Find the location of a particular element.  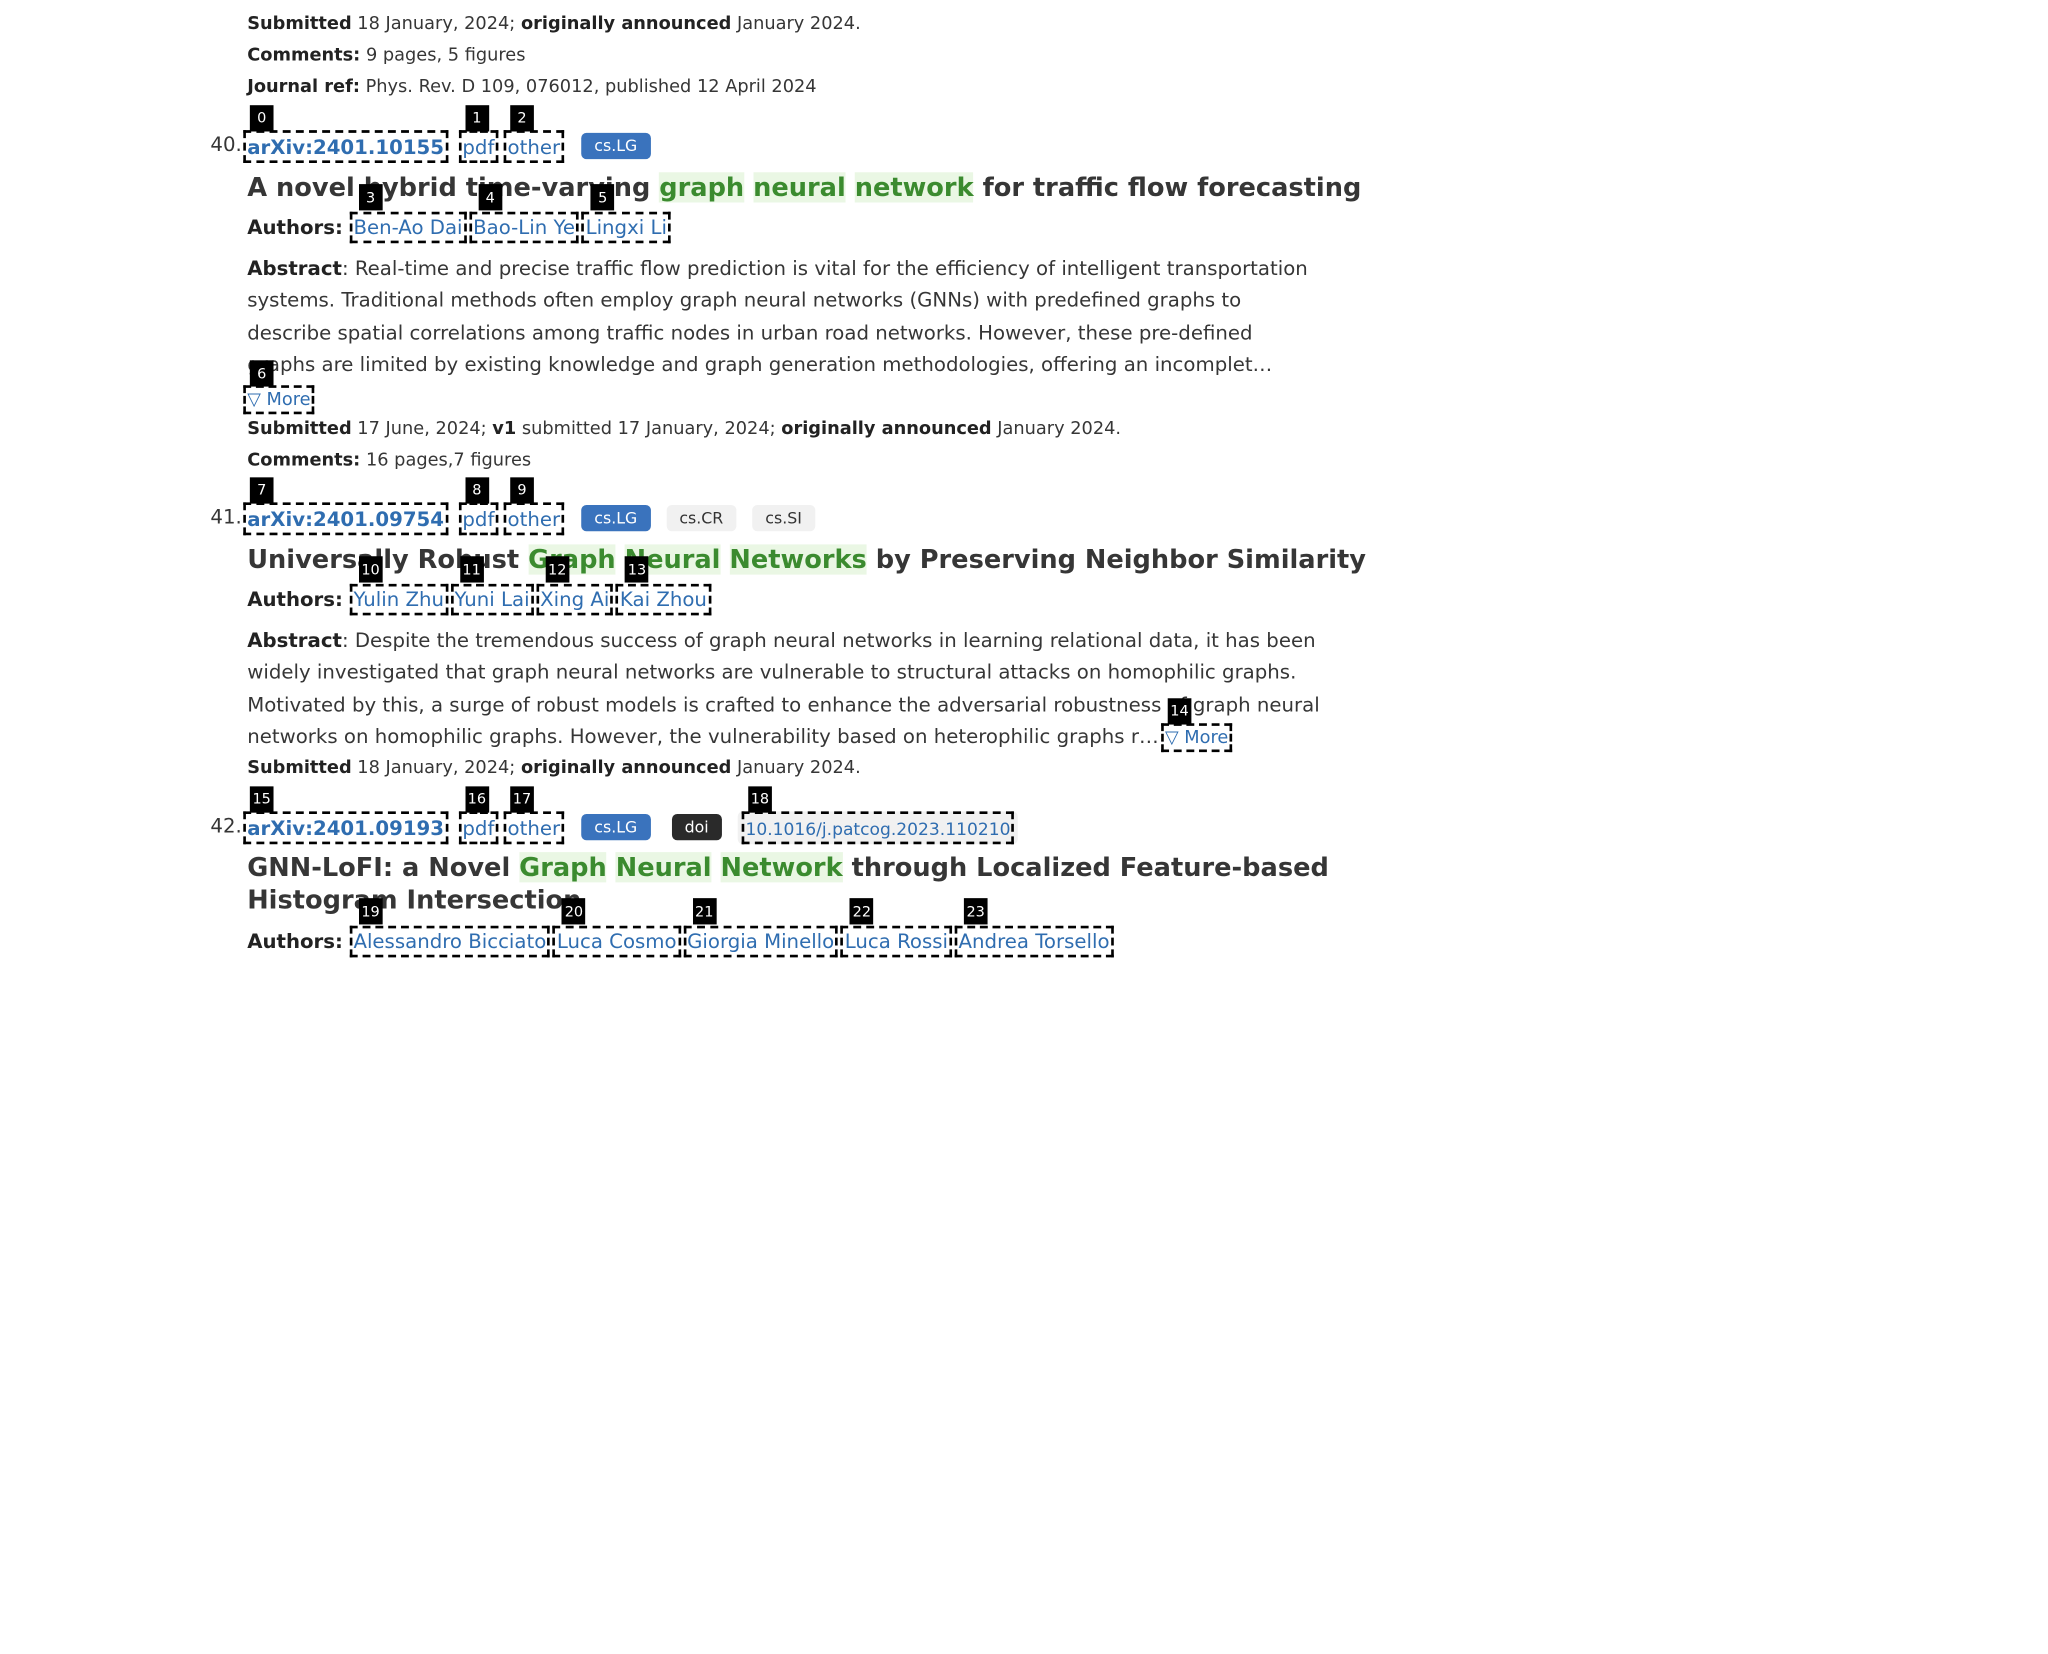

more-toggle-wrap: 6 ▽ More is located at coordinates (279, 387).